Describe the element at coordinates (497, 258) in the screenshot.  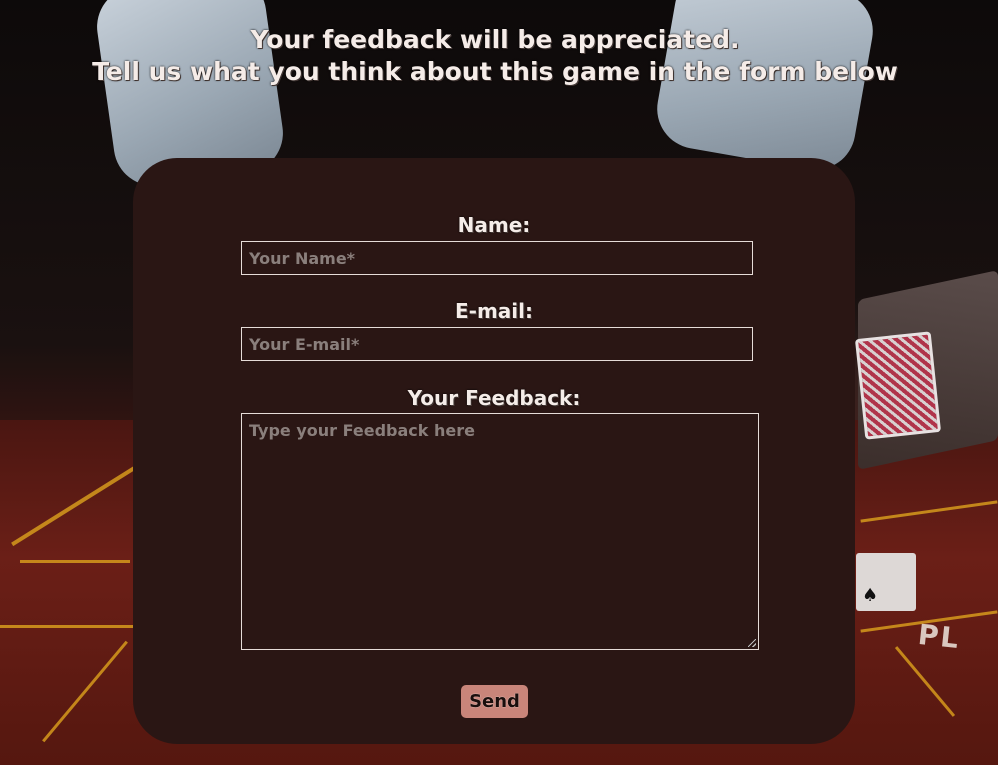
I see `name-input: Your Name*` at that location.